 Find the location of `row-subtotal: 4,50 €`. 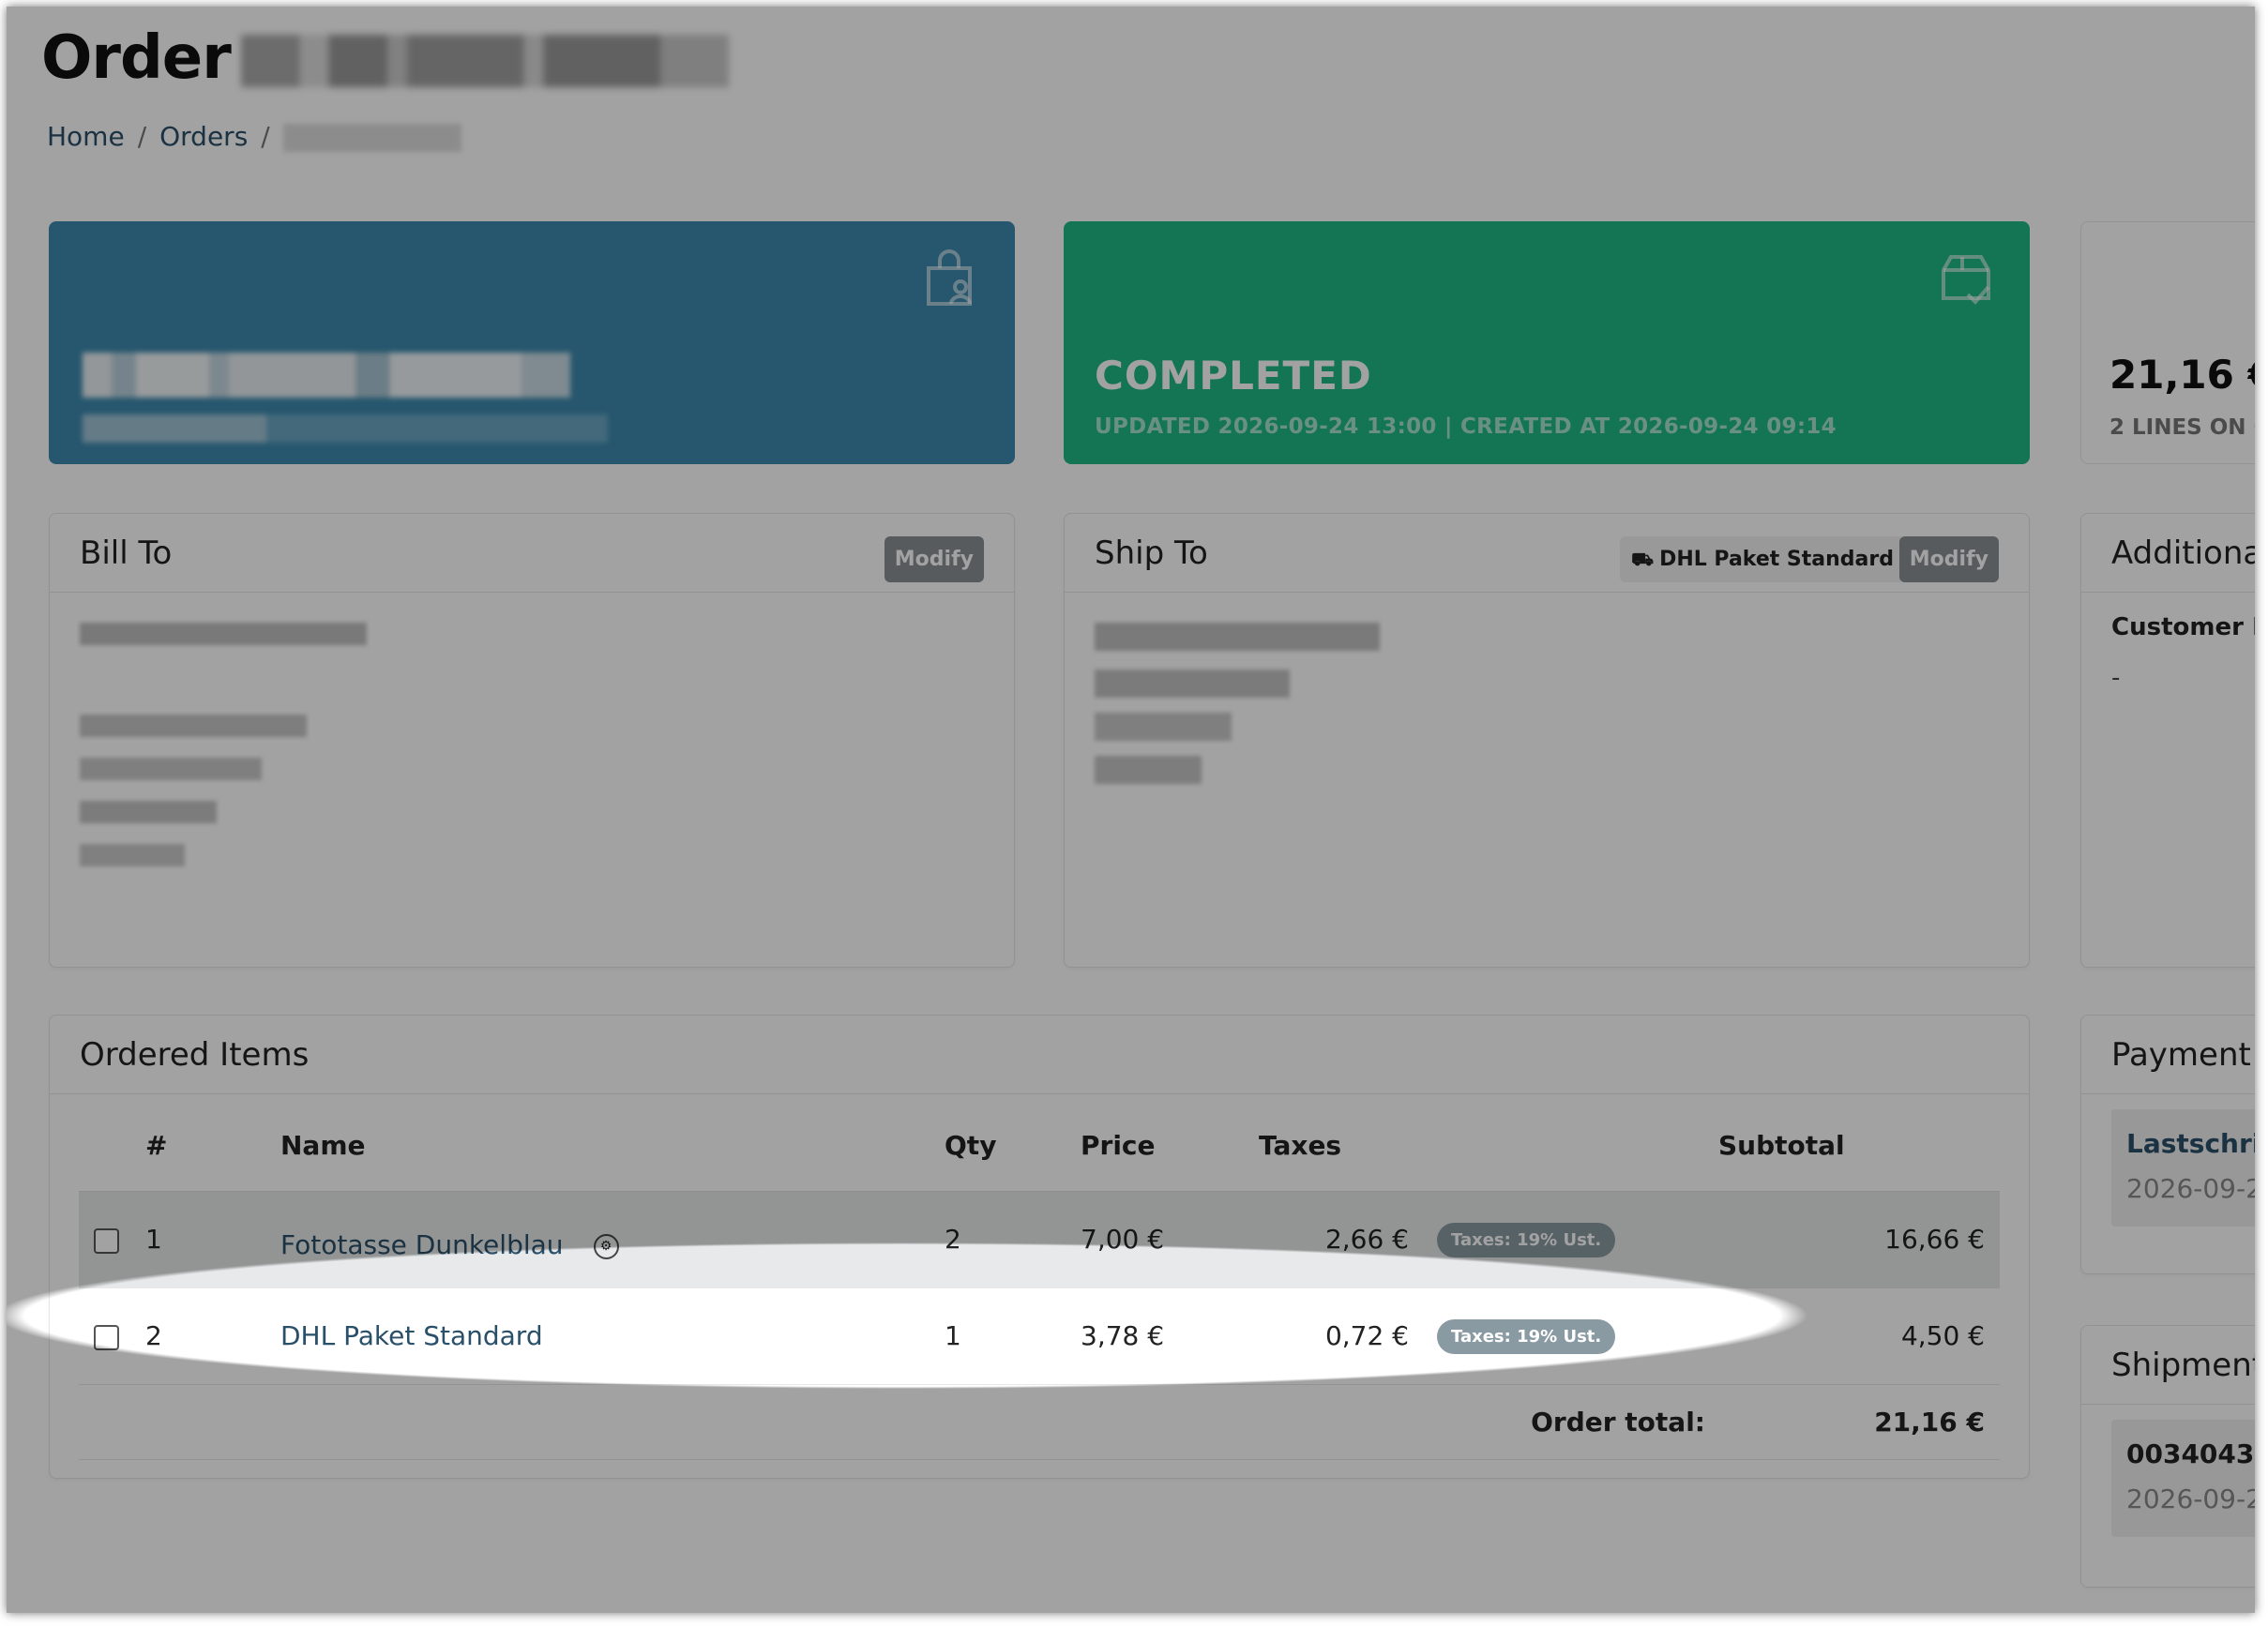

row-subtotal: 4,50 € is located at coordinates (1859, 1336).